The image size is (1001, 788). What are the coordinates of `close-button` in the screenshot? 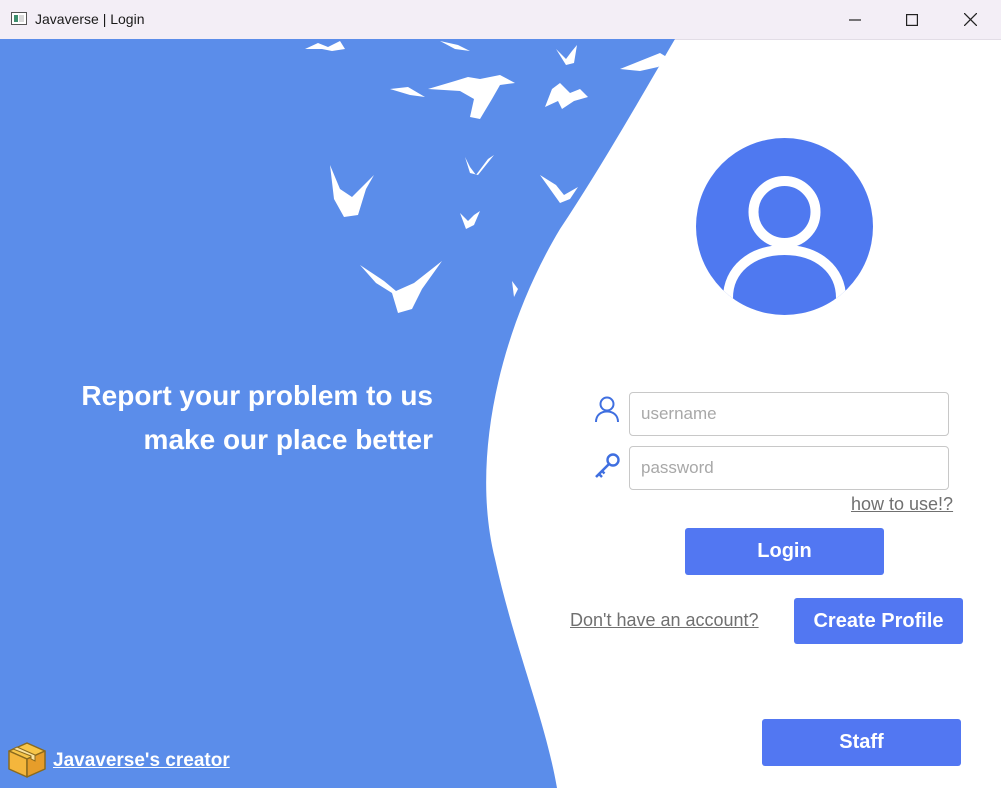 It's located at (970, 19).